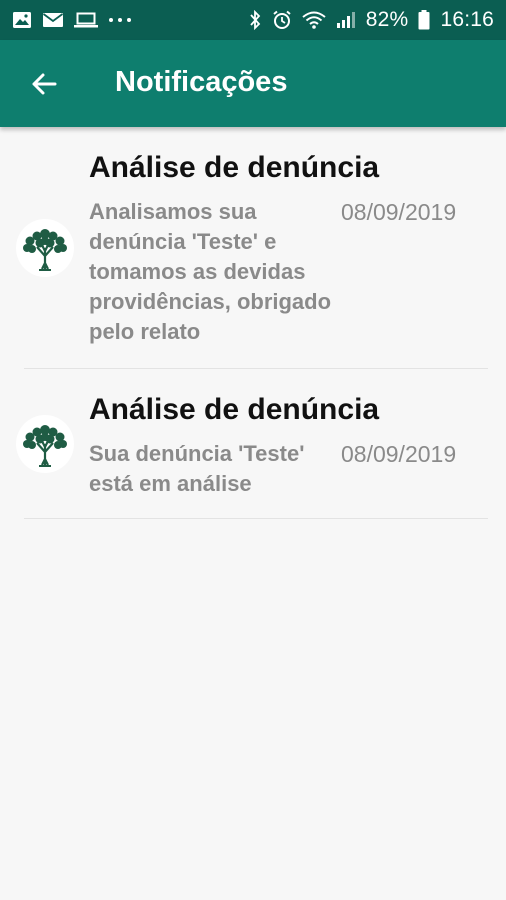 The width and height of the screenshot is (506, 900). I want to click on clock-time: 16:16, so click(467, 19).